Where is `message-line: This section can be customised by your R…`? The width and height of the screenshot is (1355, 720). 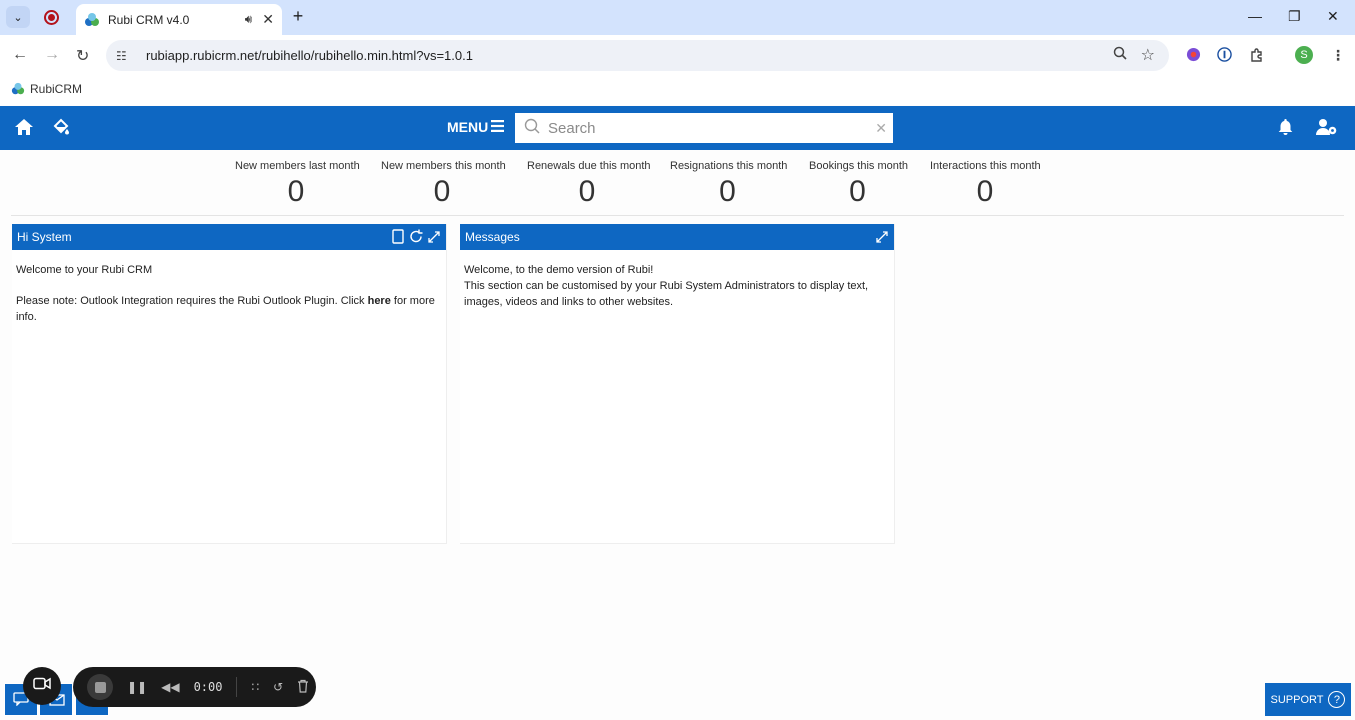
message-line: This section can be customised by your R… is located at coordinates (666, 294).